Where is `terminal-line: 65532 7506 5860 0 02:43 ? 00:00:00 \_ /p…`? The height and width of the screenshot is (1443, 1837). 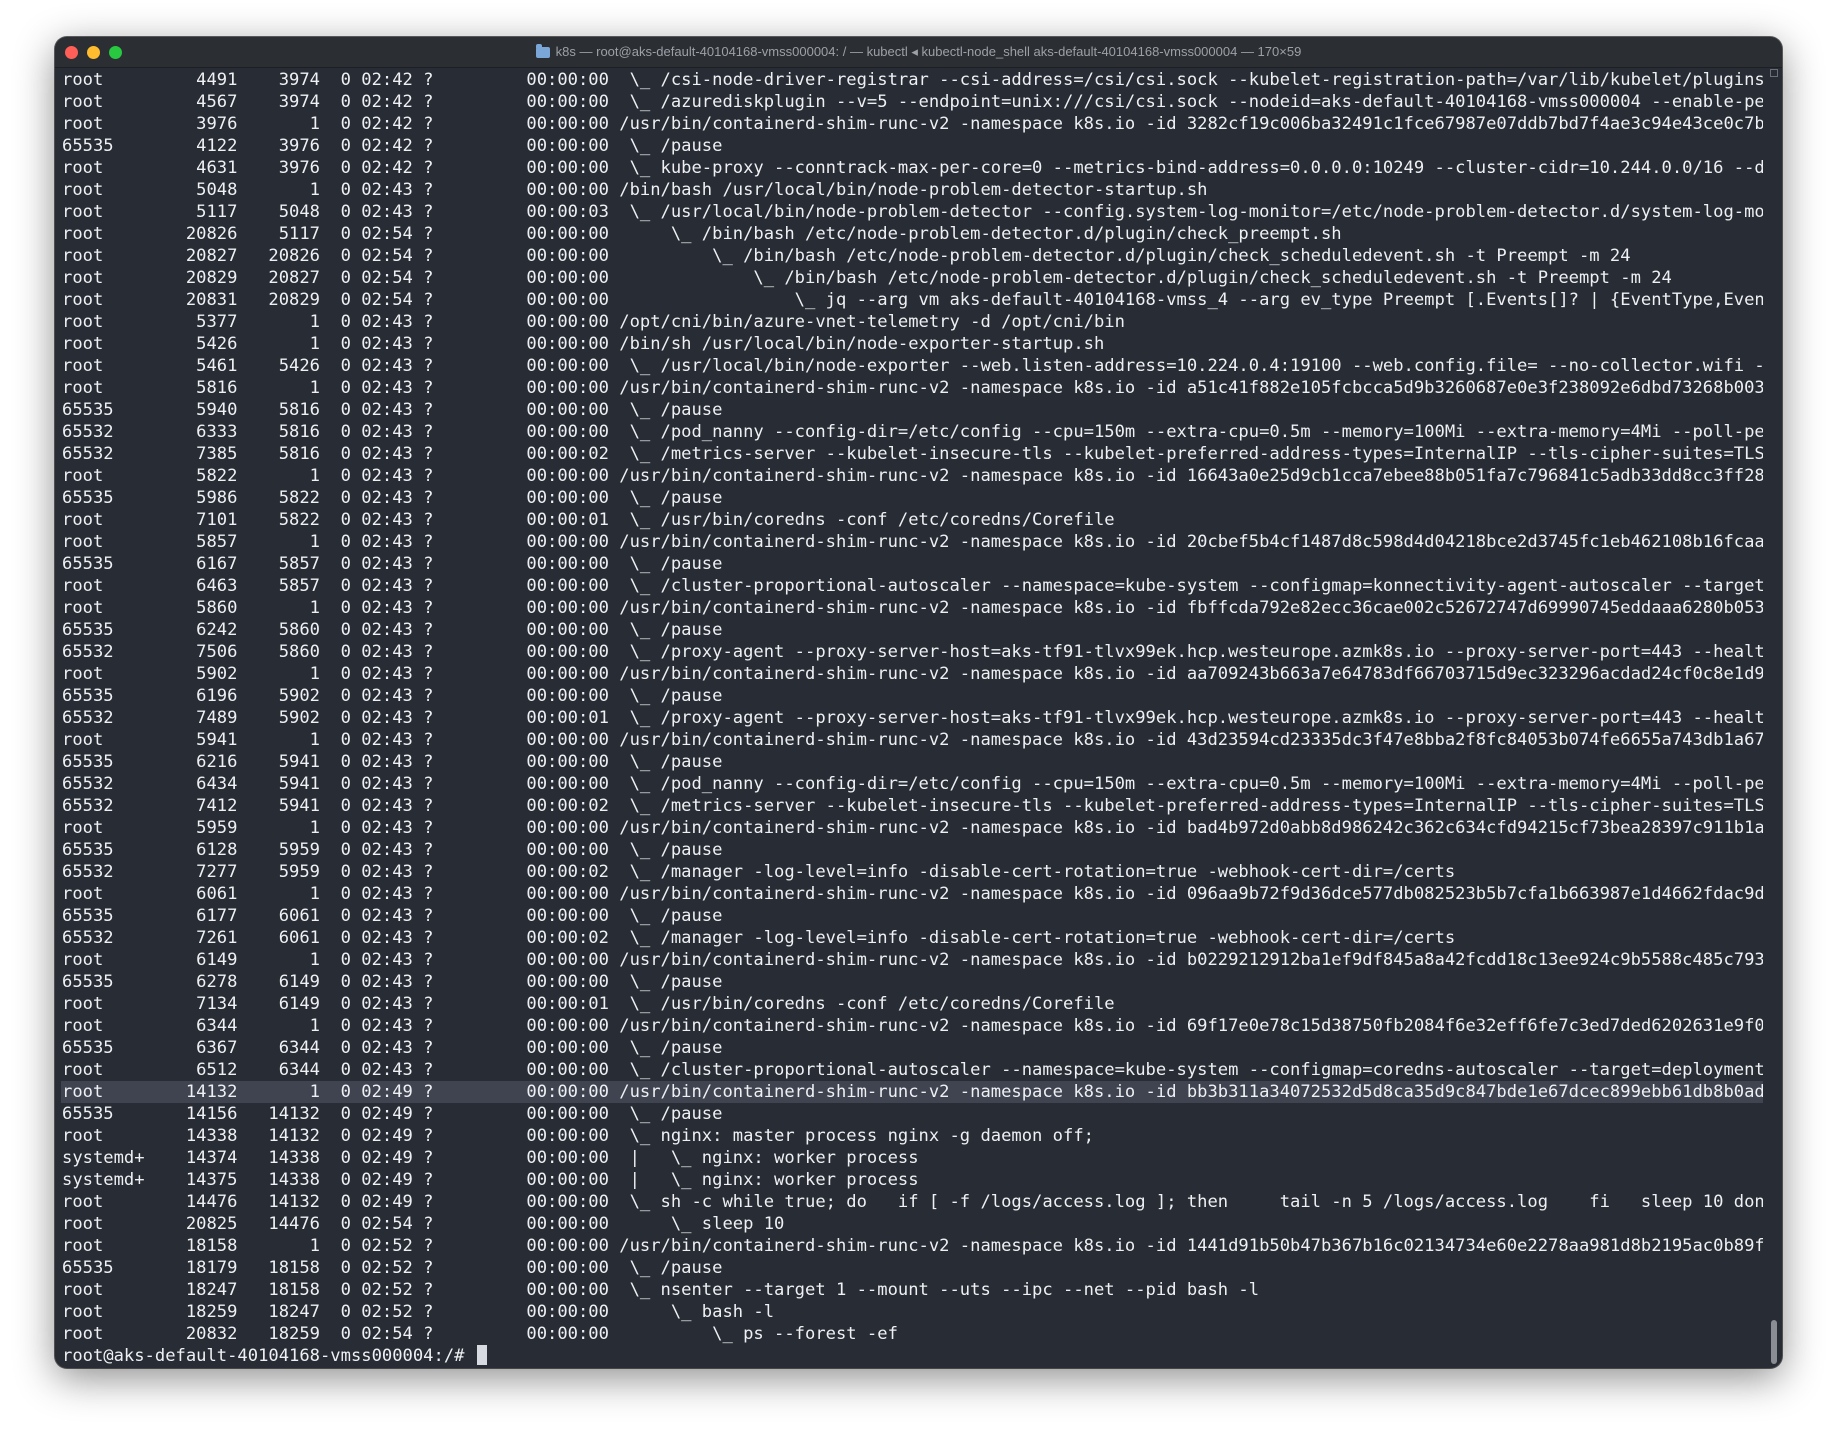 terminal-line: 65532 7506 5860 0 02:43 ? 00:00:00 \_ /p… is located at coordinates (912, 652).